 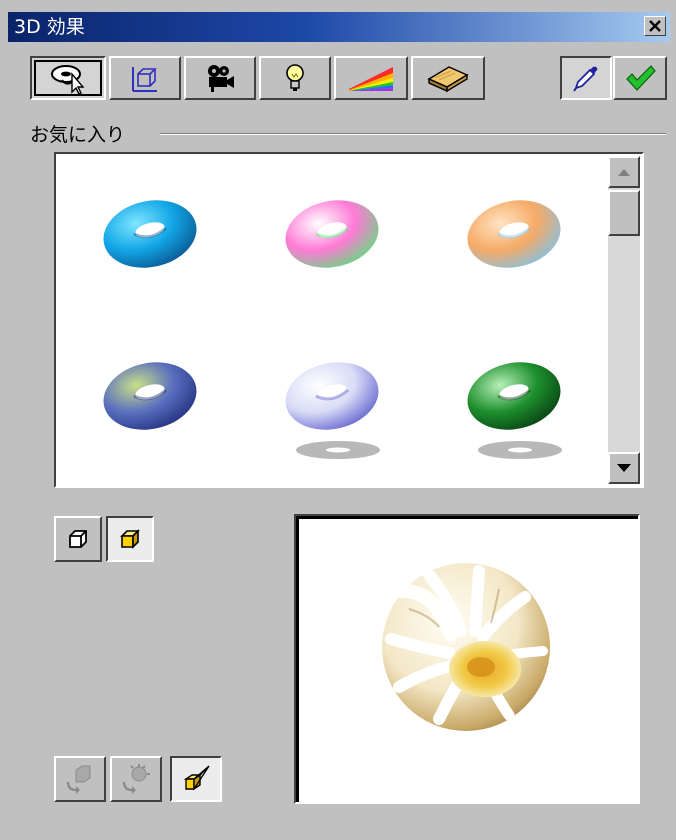 I want to click on scroll-thumb, so click(x=624, y=213).